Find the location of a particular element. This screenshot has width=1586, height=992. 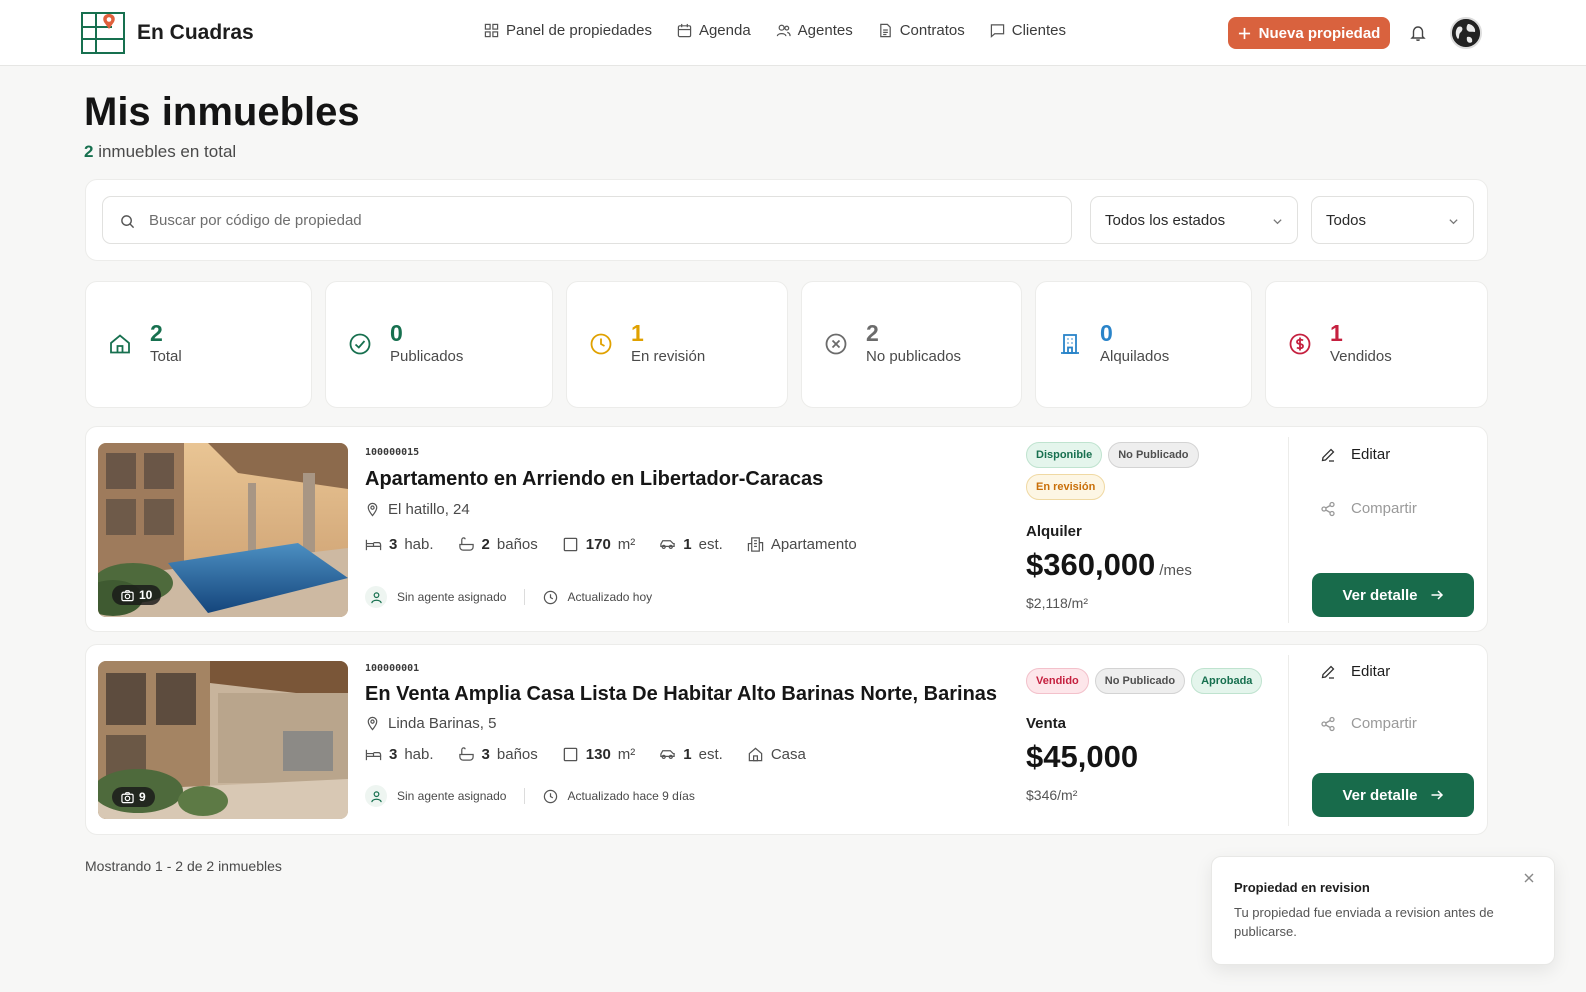

document-icon is located at coordinates (885, 30).